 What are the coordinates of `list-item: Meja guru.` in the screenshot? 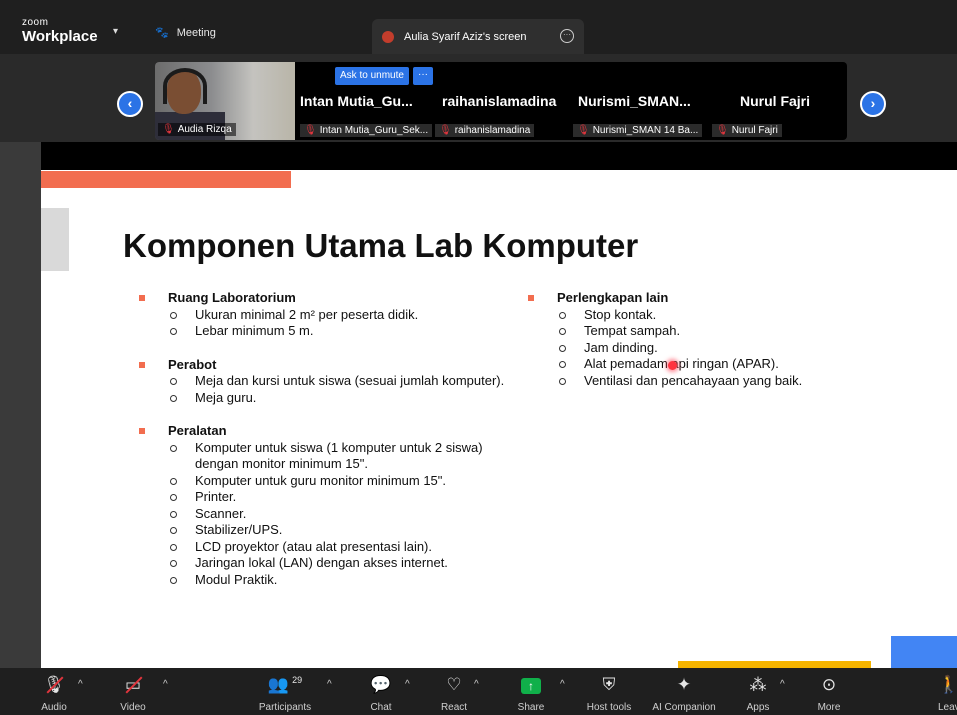 It's located at (338, 398).